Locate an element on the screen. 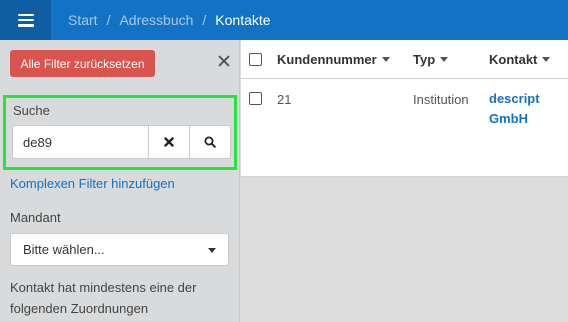  search-section: Suche is located at coordinates (120, 132).